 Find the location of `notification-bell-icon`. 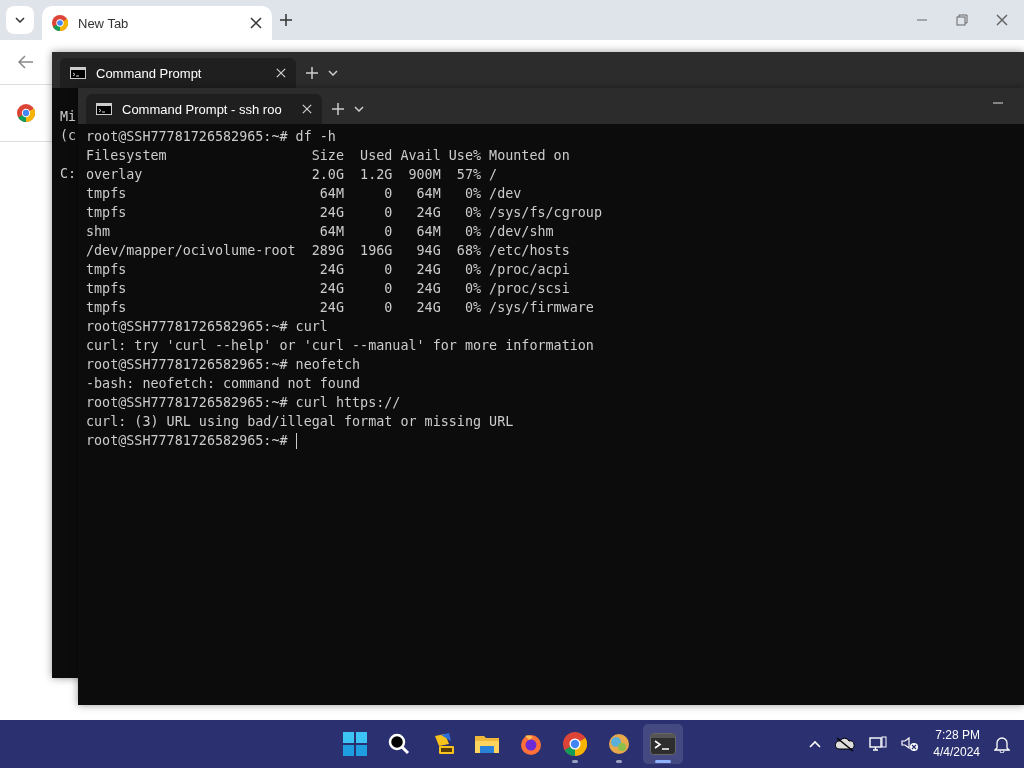

notification-bell-icon is located at coordinates (1002, 744).